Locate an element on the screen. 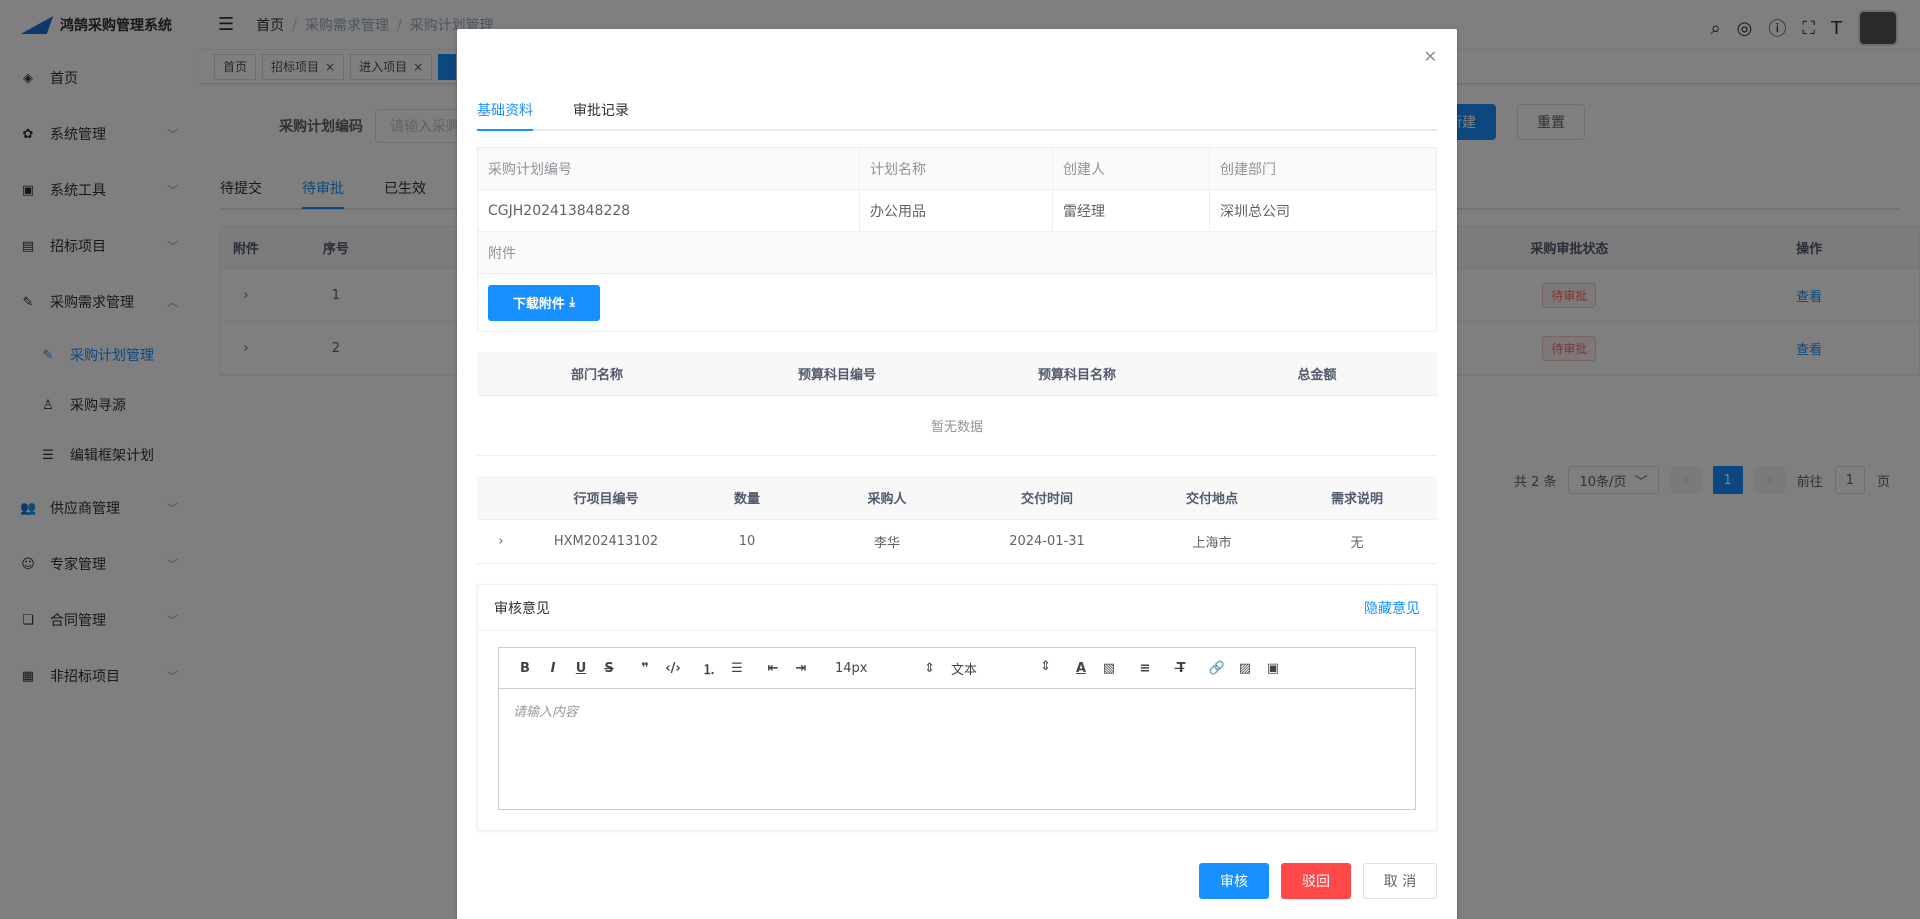  reject-button: 驳回 is located at coordinates (1316, 881).